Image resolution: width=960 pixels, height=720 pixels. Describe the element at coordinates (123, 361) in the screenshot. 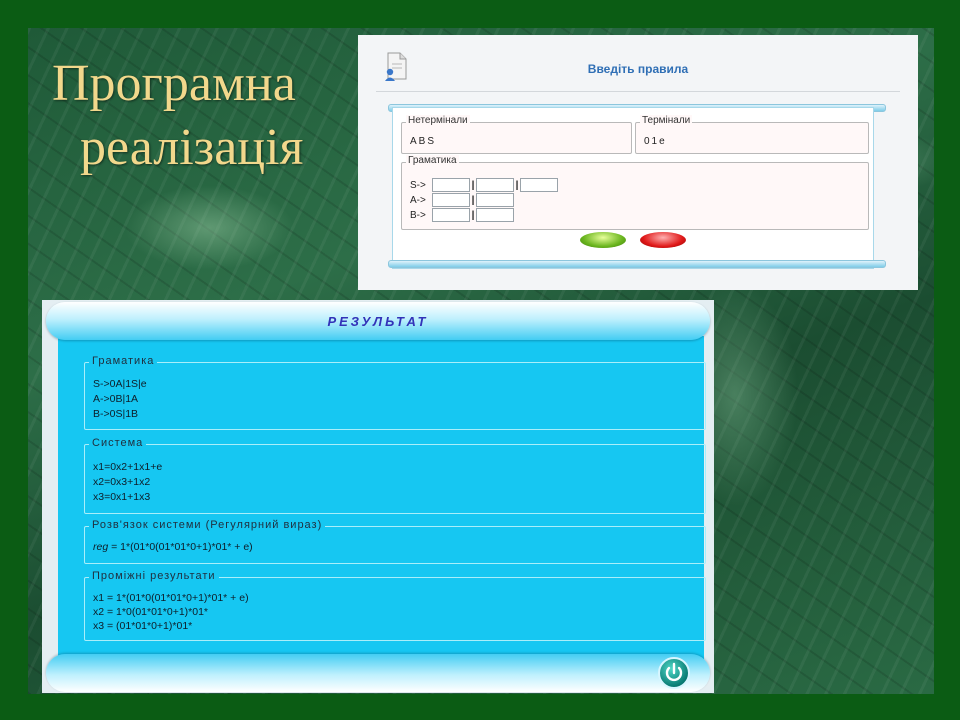

I see `result-grammar-label: Граматика` at that location.